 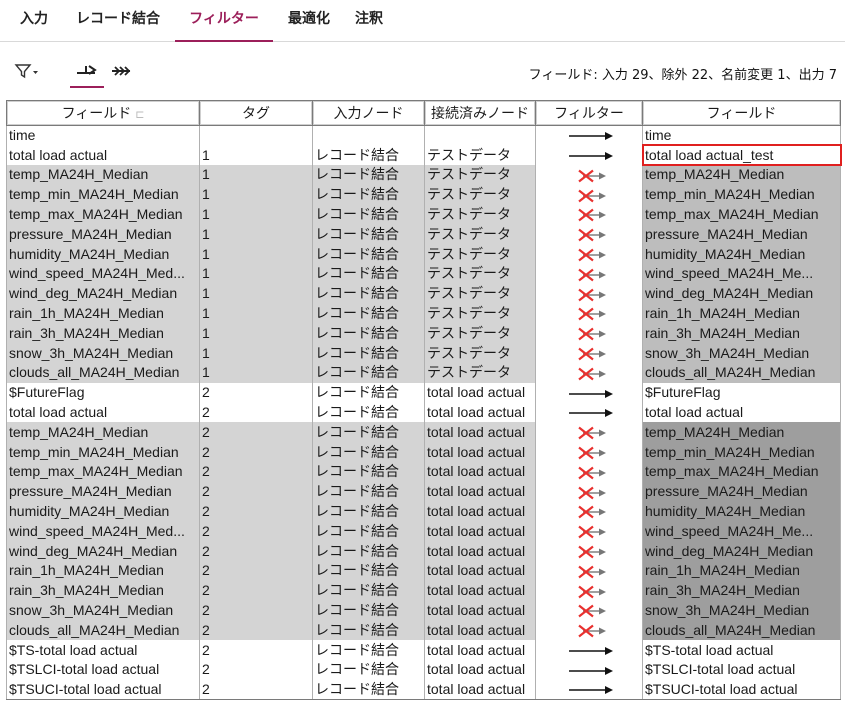 I want to click on output-field-cell: $TSUCI-total load actual, so click(x=741, y=690).